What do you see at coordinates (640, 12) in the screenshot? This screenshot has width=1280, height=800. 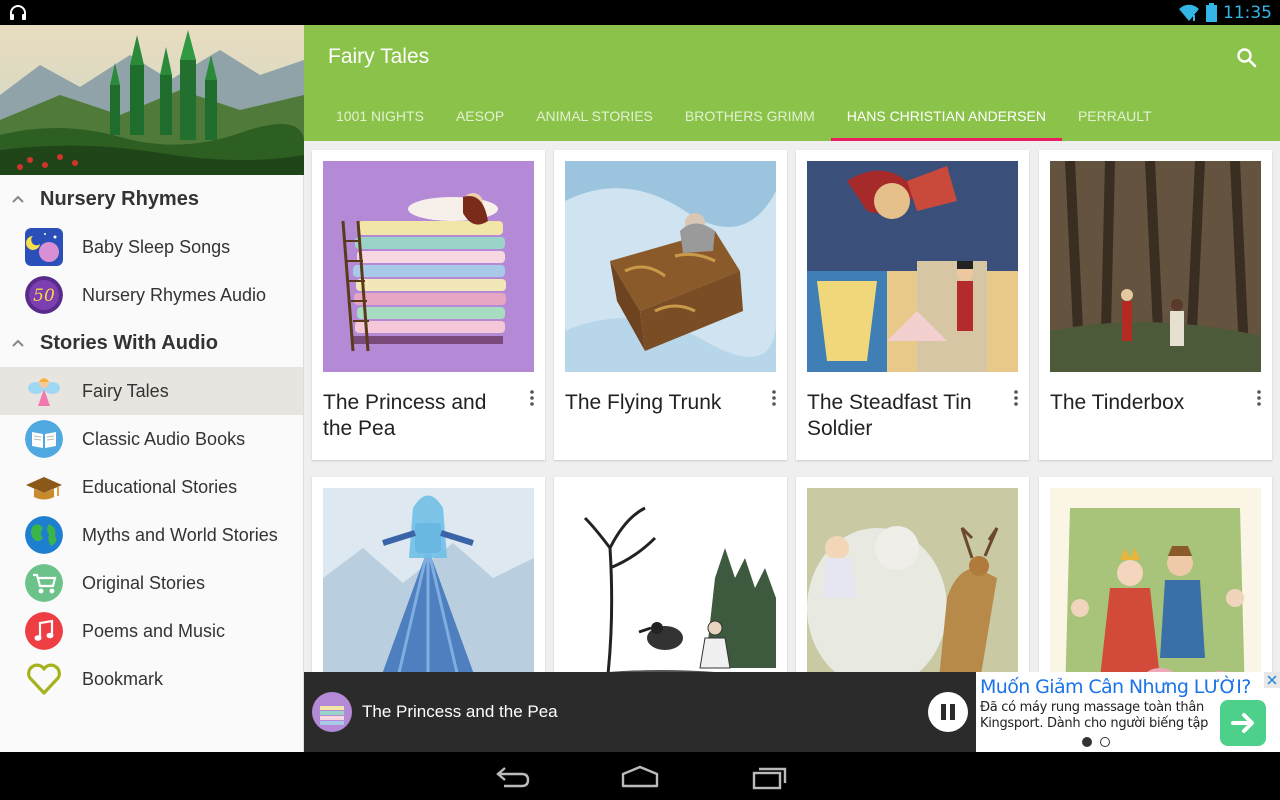 I see `status-bar: 11:35` at bounding box center [640, 12].